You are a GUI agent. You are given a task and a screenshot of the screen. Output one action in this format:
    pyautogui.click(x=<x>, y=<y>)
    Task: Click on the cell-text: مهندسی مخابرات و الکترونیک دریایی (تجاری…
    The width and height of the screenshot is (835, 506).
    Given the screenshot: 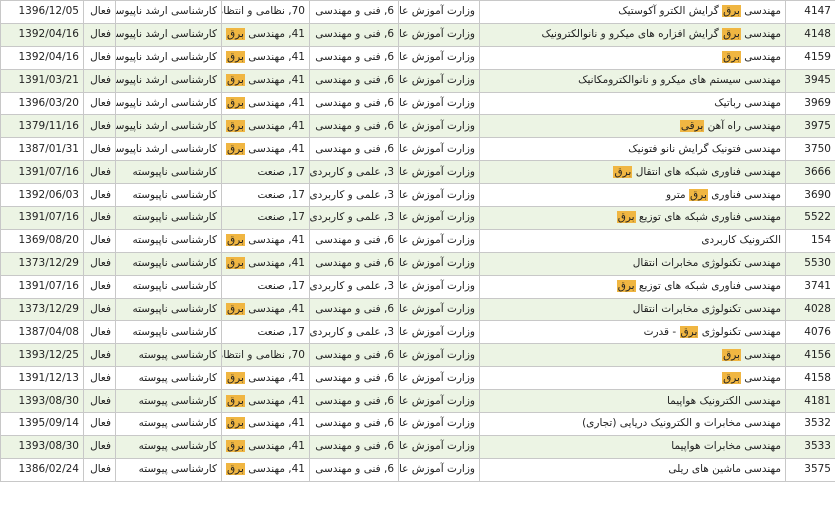 What is the action you would take?
    pyautogui.click(x=681, y=423)
    